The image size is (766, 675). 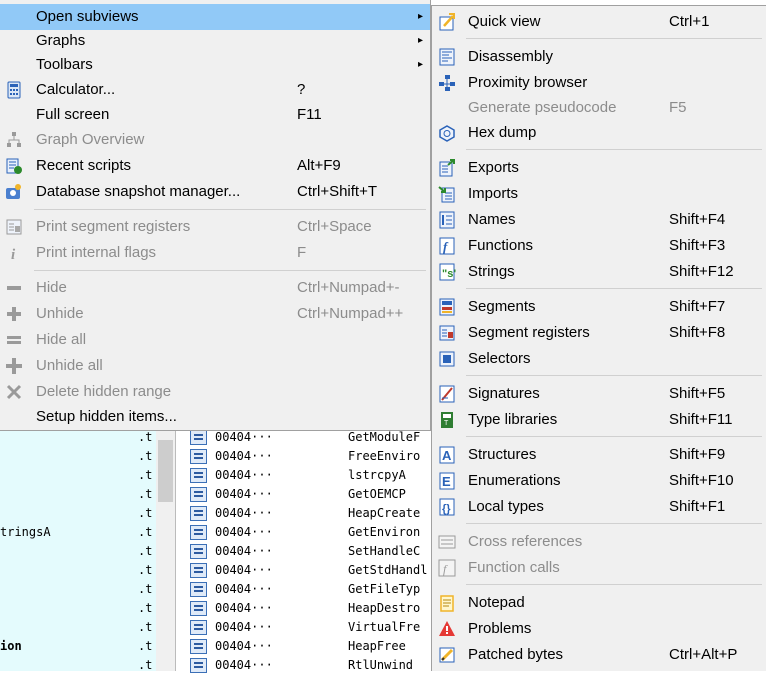 I want to click on table-row: .t 00404··· lstrcpyA, so click(x=217, y=475).